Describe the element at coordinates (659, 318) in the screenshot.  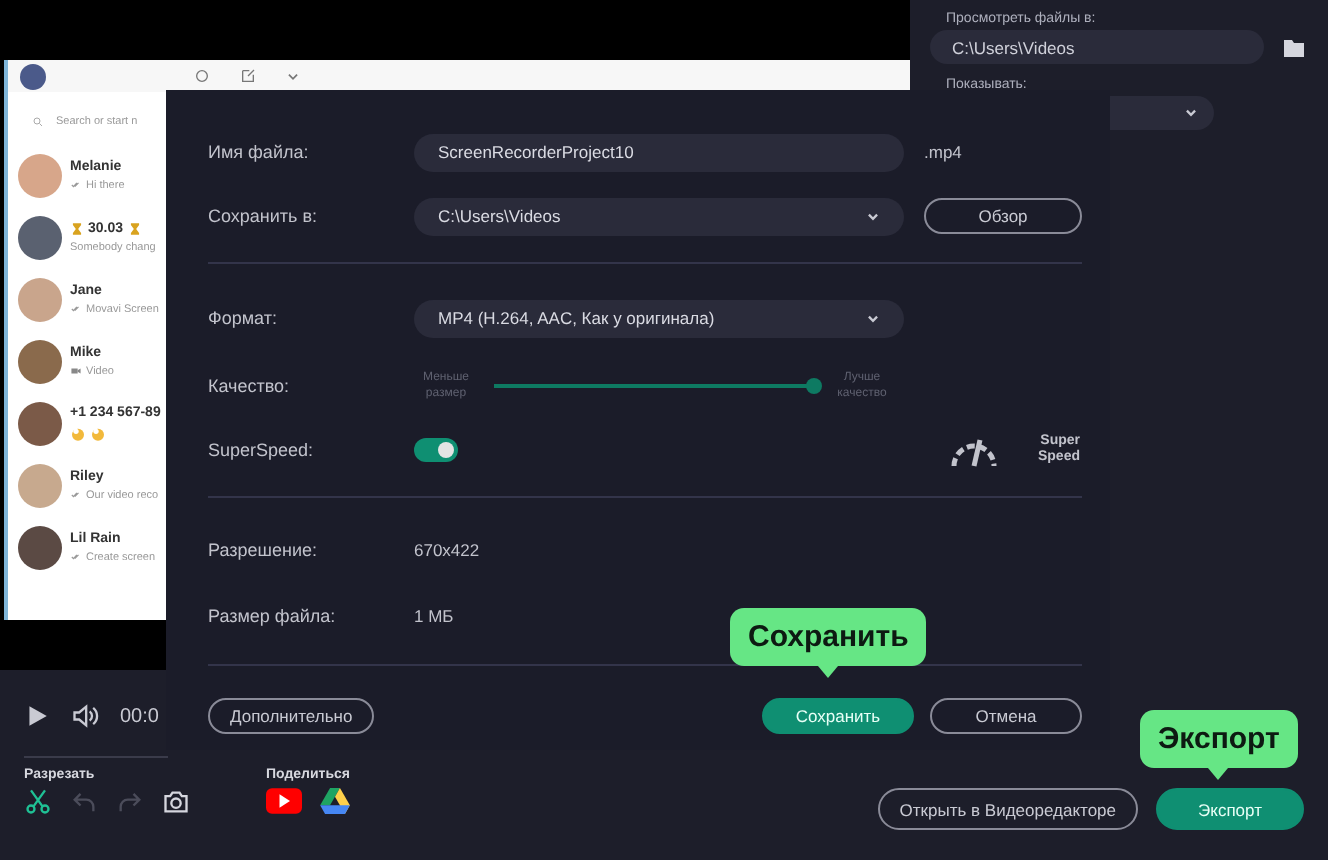
I see `format-dropdown: MP4 (H.264, AAC, Как у оригинала)` at that location.